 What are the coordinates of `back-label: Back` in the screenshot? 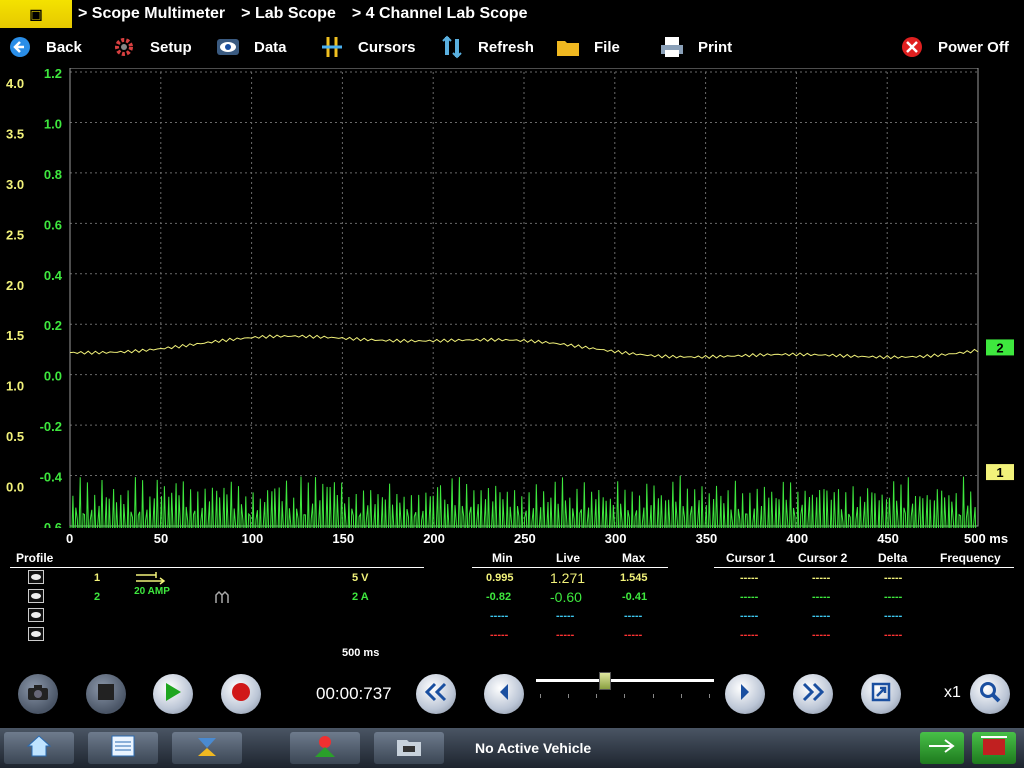 It's located at (64, 47).